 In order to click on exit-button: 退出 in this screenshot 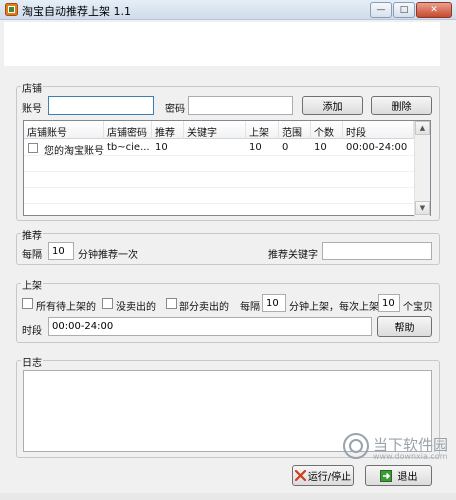, I will do `click(398, 475)`.